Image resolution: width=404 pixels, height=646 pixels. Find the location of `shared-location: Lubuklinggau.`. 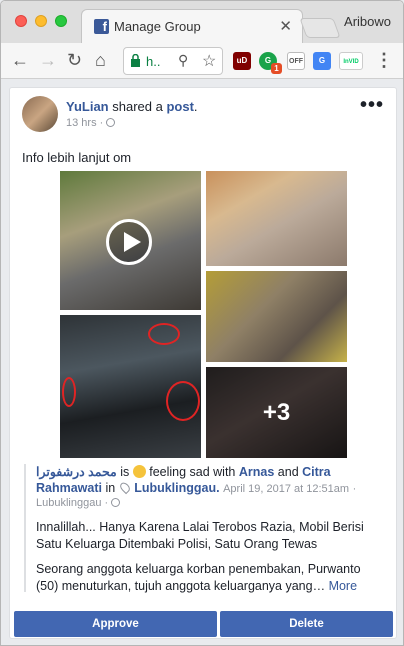

shared-location: Lubuklinggau. is located at coordinates (176, 488).